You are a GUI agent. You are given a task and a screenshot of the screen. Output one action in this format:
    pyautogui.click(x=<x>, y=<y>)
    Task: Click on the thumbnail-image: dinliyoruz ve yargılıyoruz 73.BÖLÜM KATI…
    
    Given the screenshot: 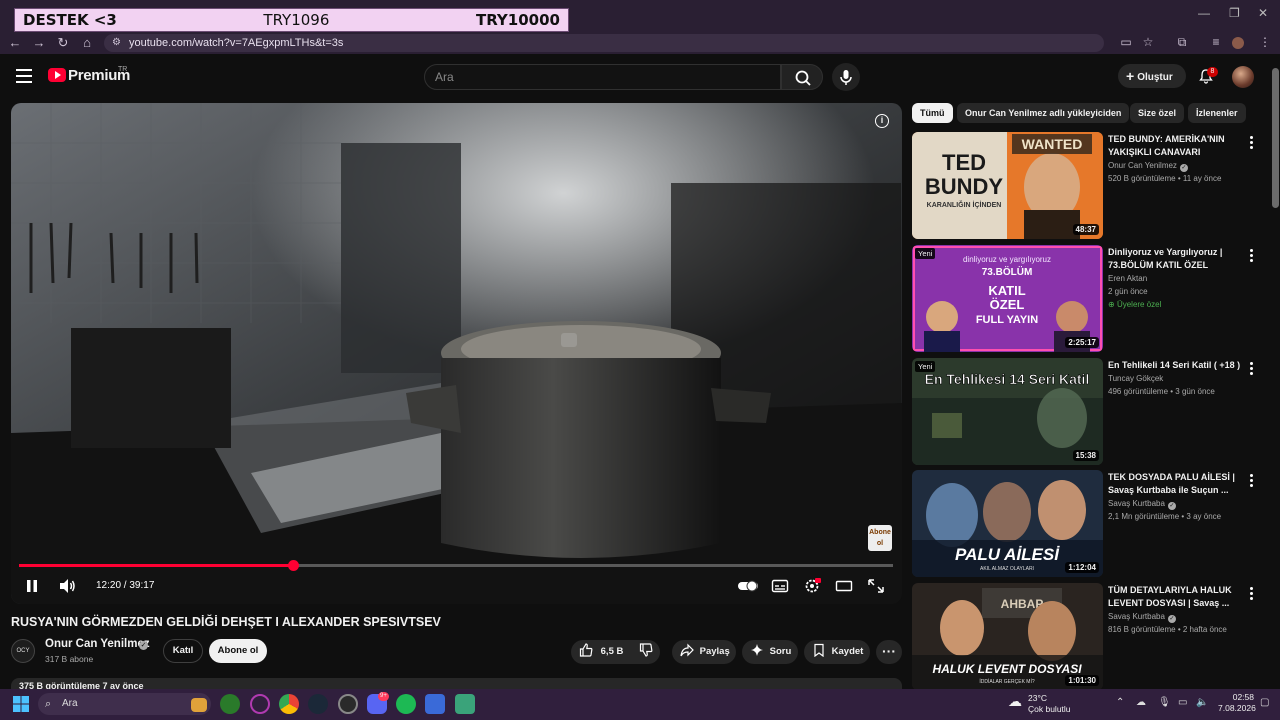 What is the action you would take?
    pyautogui.click(x=1007, y=298)
    